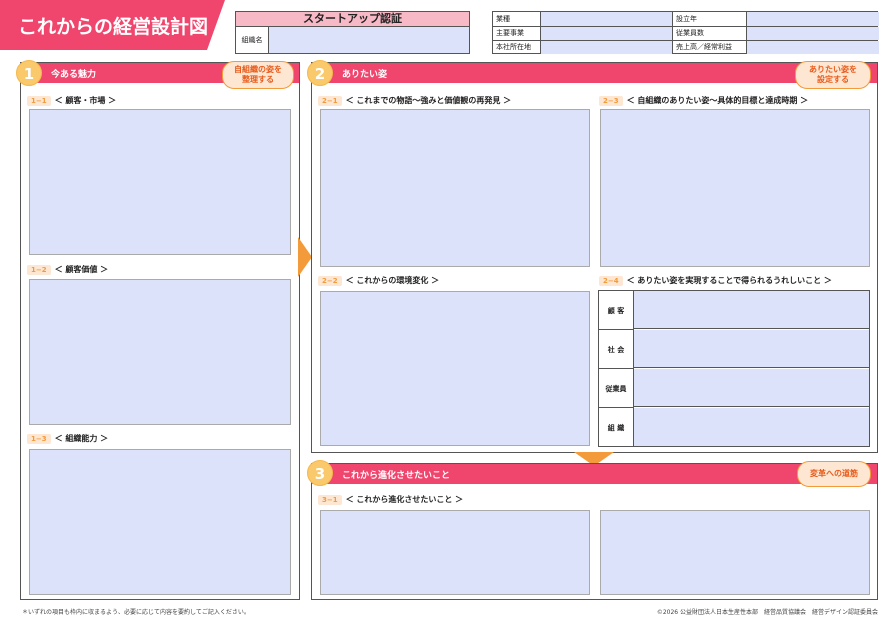  Describe the element at coordinates (305, 257) in the screenshot. I see `arrow-right-icon` at that location.